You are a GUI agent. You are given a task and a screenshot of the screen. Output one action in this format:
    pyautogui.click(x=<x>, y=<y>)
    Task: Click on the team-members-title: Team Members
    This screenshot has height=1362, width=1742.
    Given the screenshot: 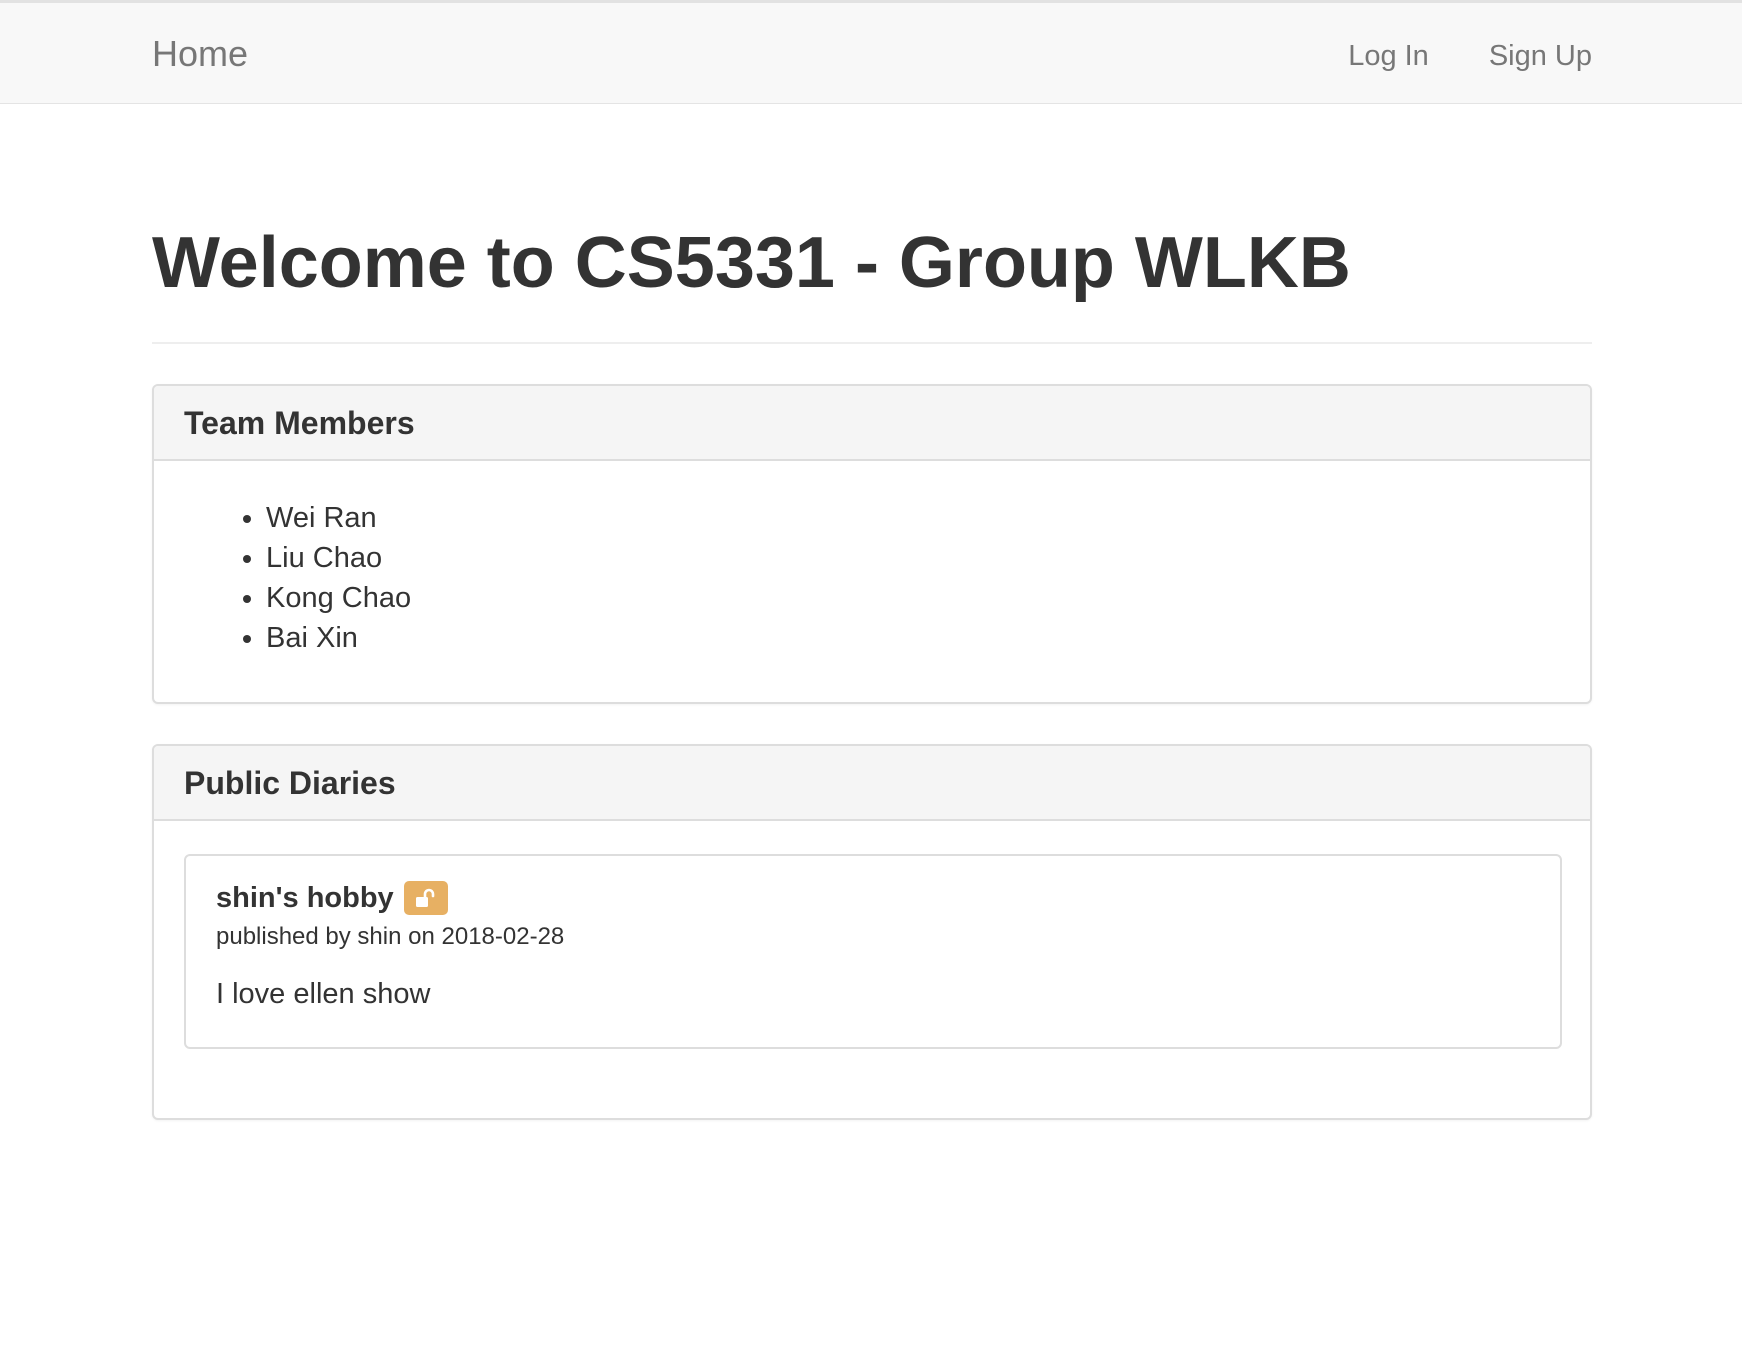 What is the action you would take?
    pyautogui.click(x=299, y=423)
    